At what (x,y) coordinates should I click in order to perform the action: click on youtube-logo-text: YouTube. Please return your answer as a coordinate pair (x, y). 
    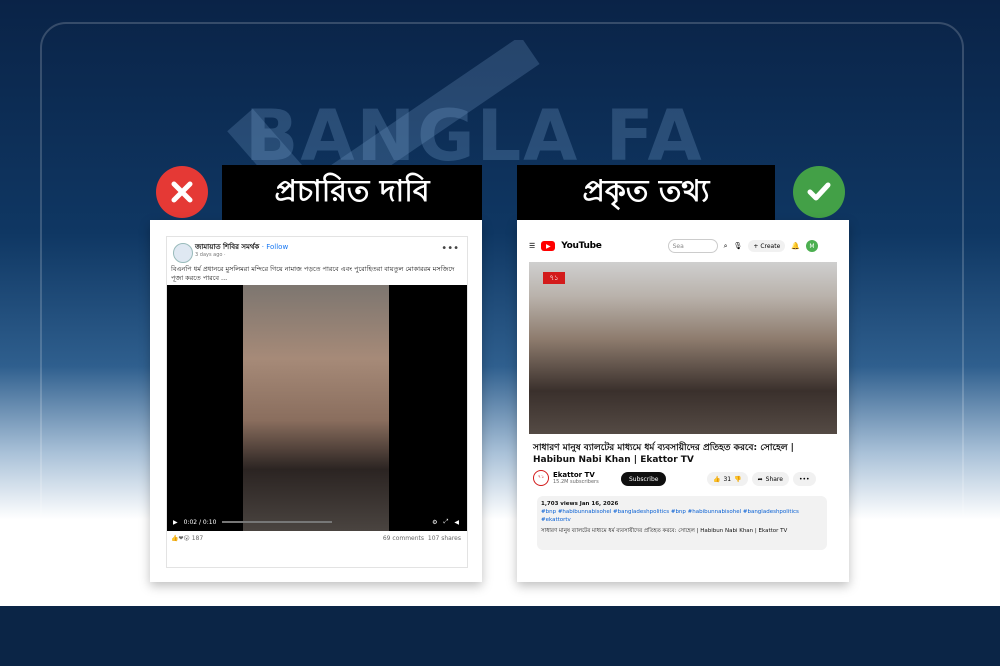
    Looking at the image, I should click on (581, 246).